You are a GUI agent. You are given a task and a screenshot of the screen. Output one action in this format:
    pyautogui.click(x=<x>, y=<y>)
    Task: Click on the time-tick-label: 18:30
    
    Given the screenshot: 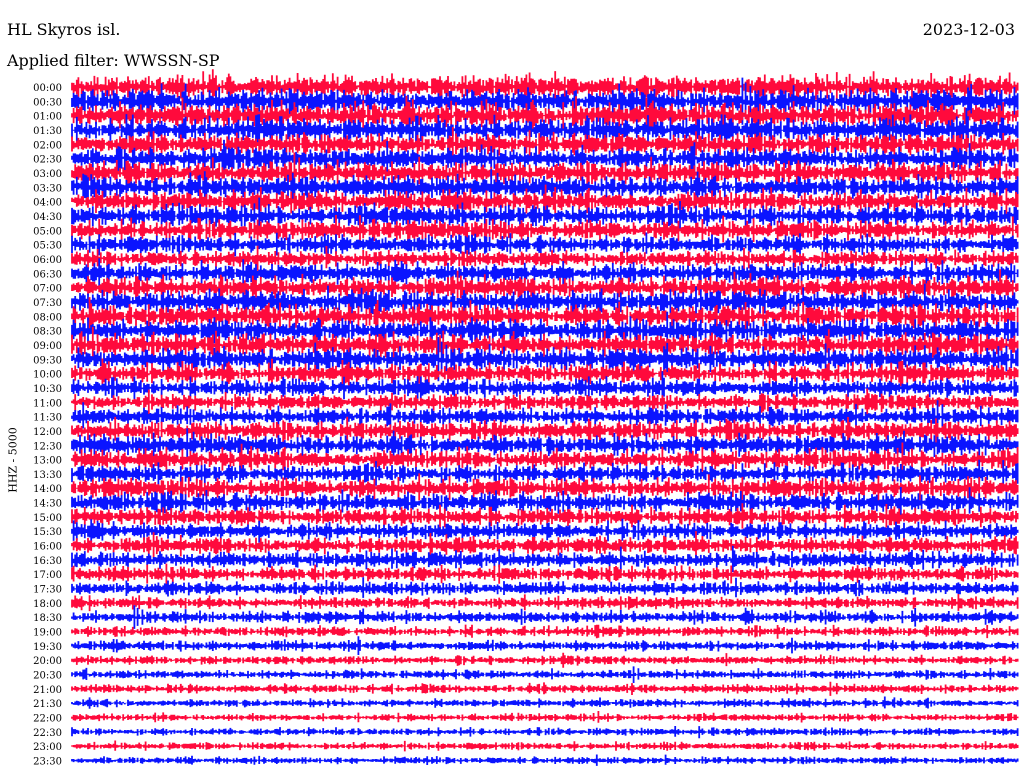 What is the action you would take?
    pyautogui.click(x=47, y=618)
    